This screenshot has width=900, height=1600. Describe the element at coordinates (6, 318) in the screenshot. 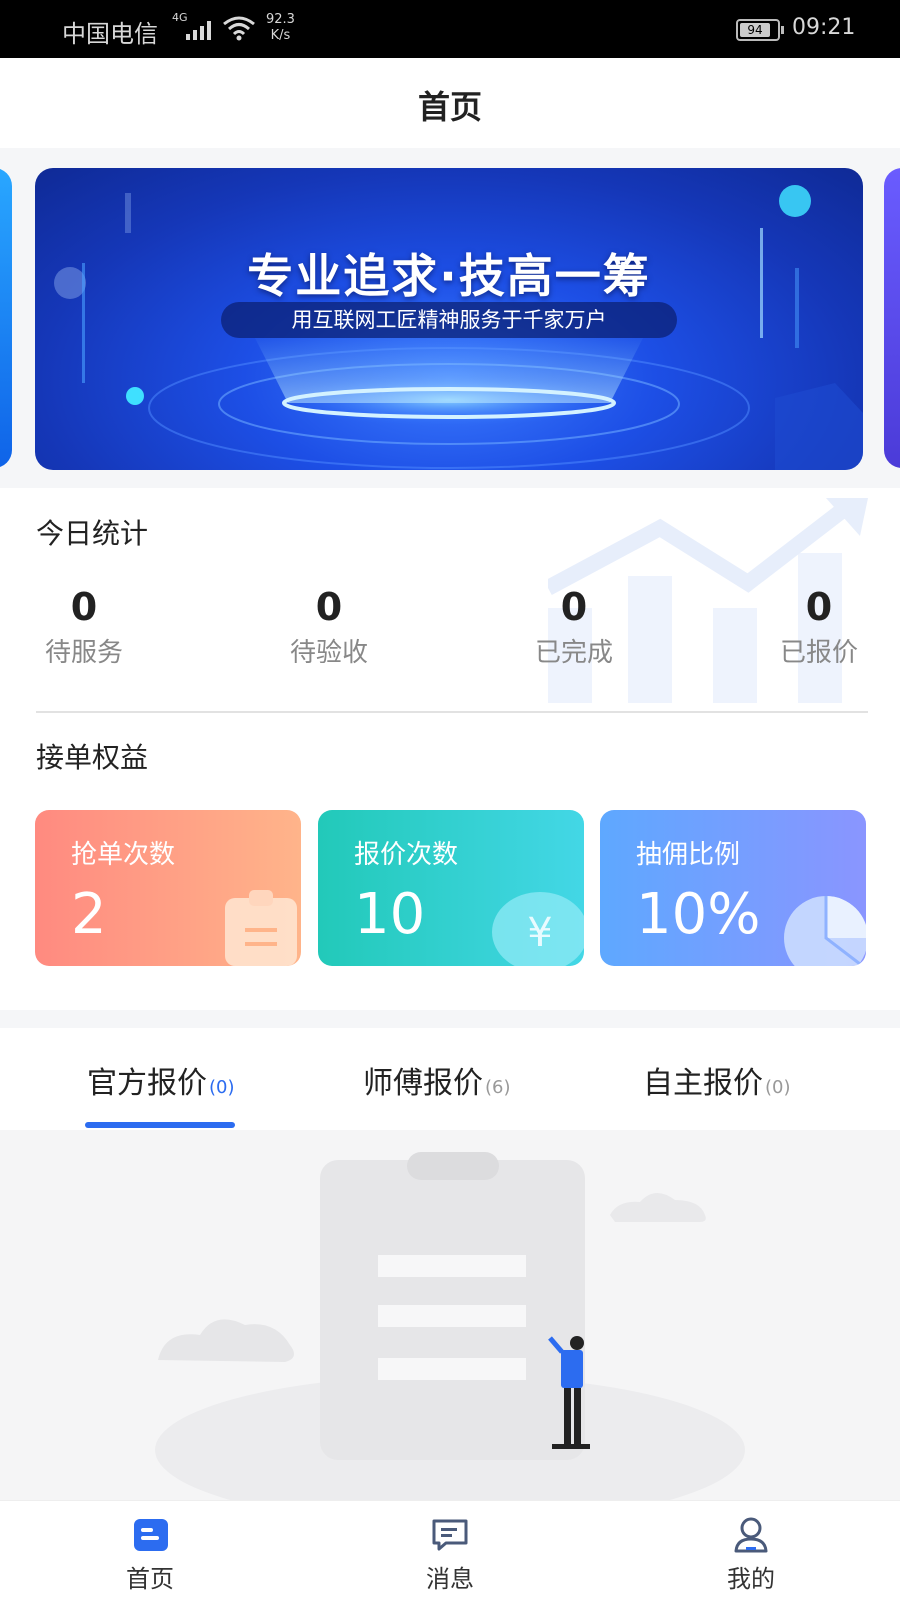

I see `banner-prev-slide` at that location.